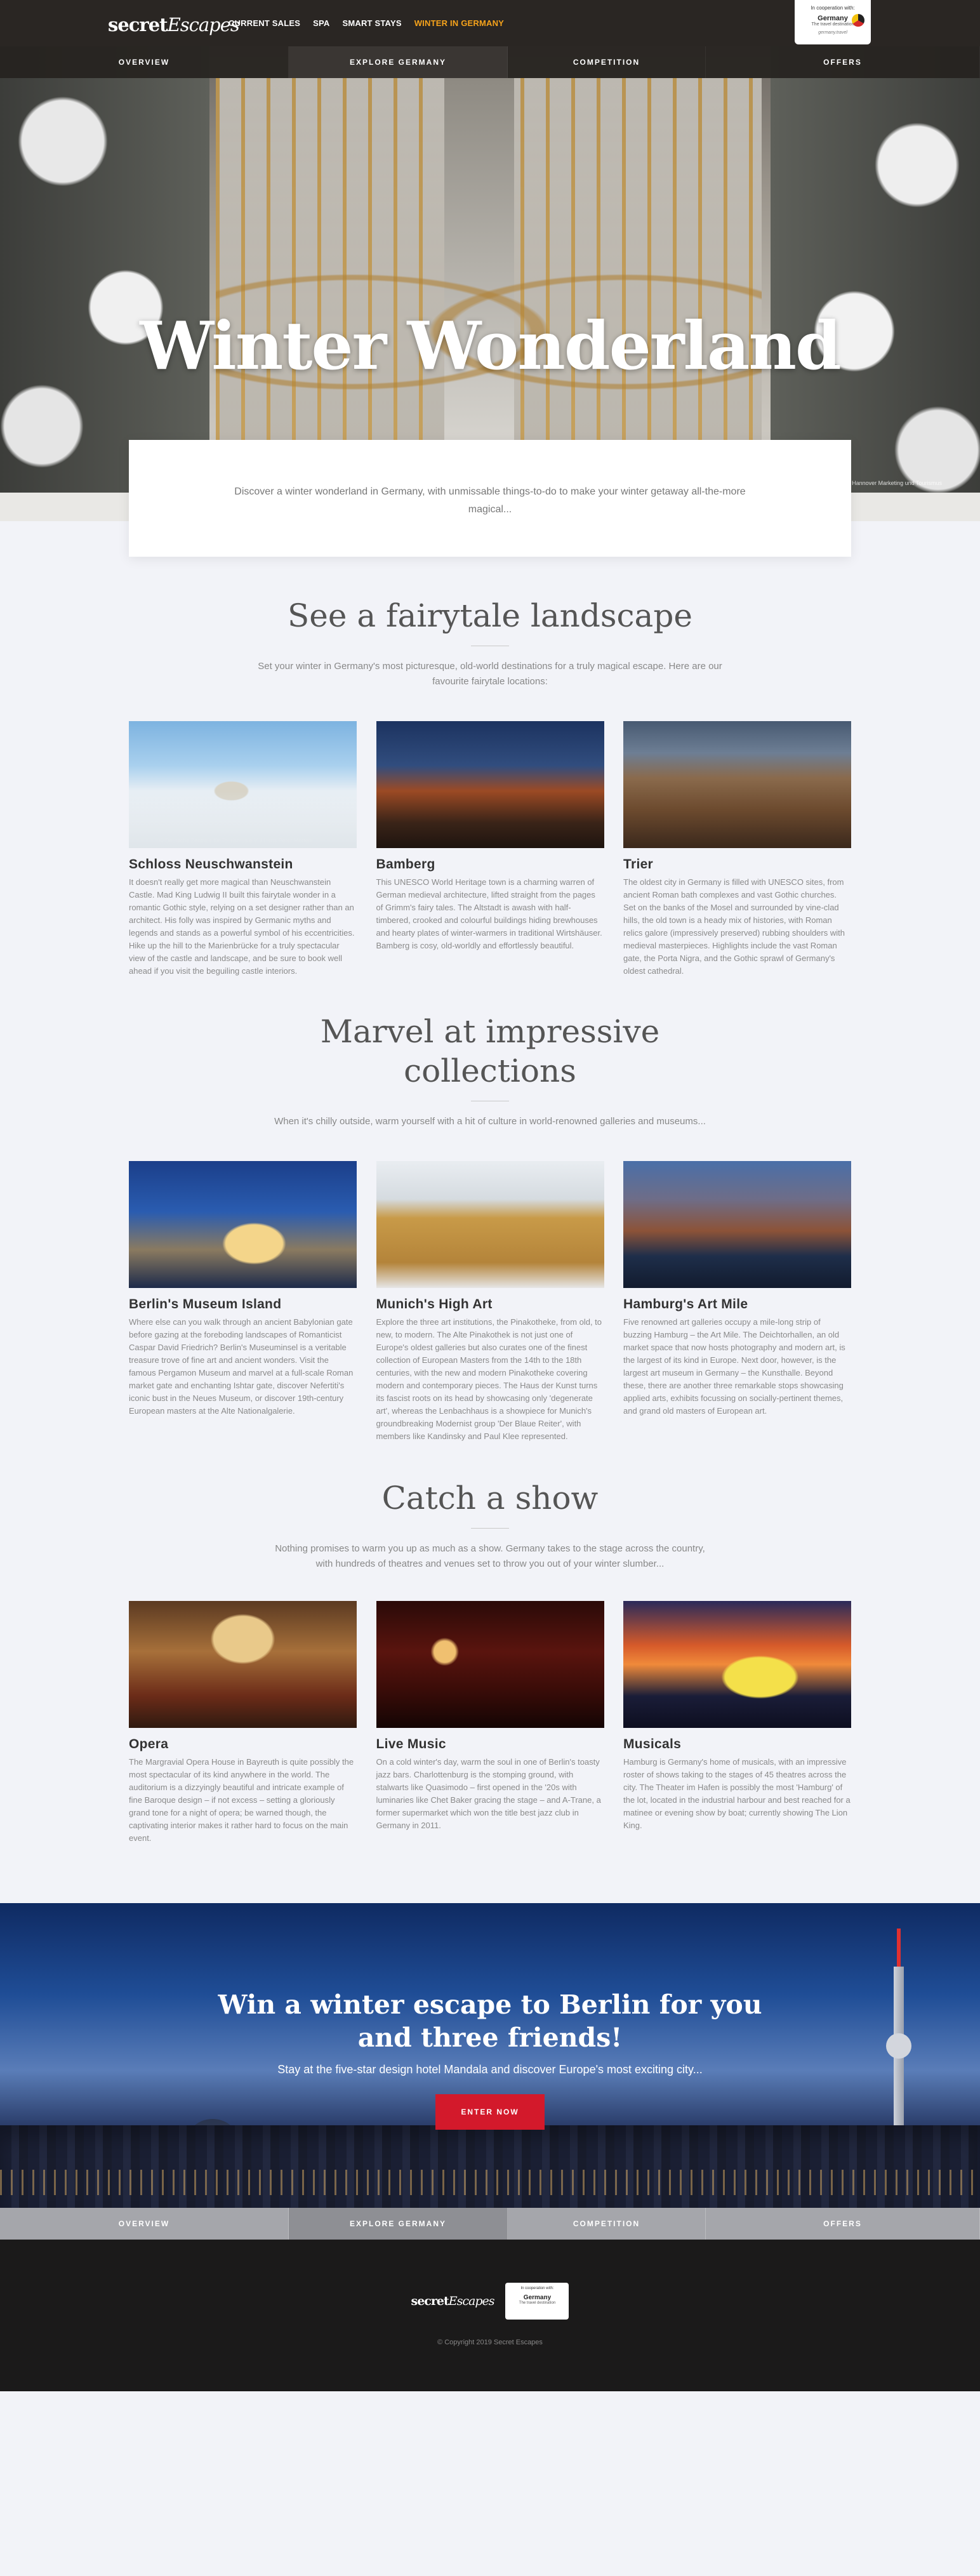 This screenshot has width=980, height=2576. I want to click on nav-winter-in-germany: WINTER IN GERMANY, so click(459, 23).